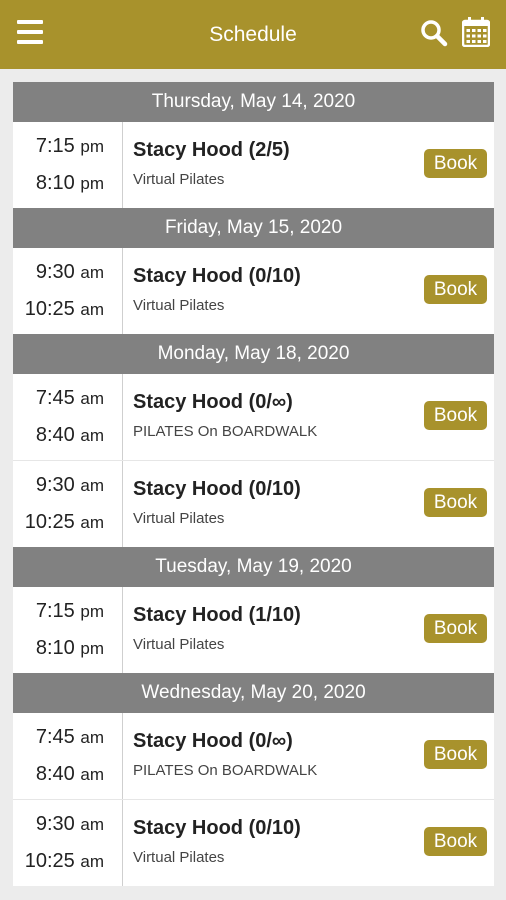 The width and height of the screenshot is (506, 900). What do you see at coordinates (253, 354) in the screenshot?
I see `day-header: Monday, May 18, 2020` at bounding box center [253, 354].